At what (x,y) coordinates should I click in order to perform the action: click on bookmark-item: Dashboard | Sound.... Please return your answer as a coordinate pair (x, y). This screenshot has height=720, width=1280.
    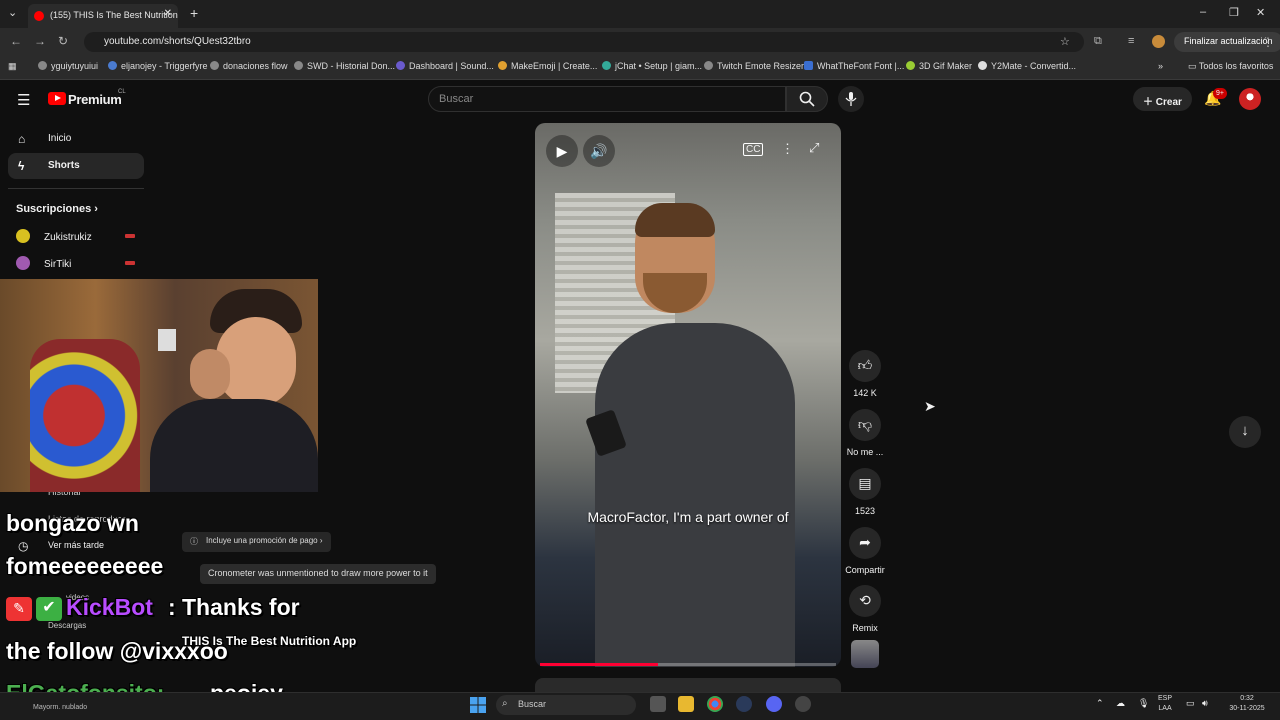
    Looking at the image, I should click on (445, 66).